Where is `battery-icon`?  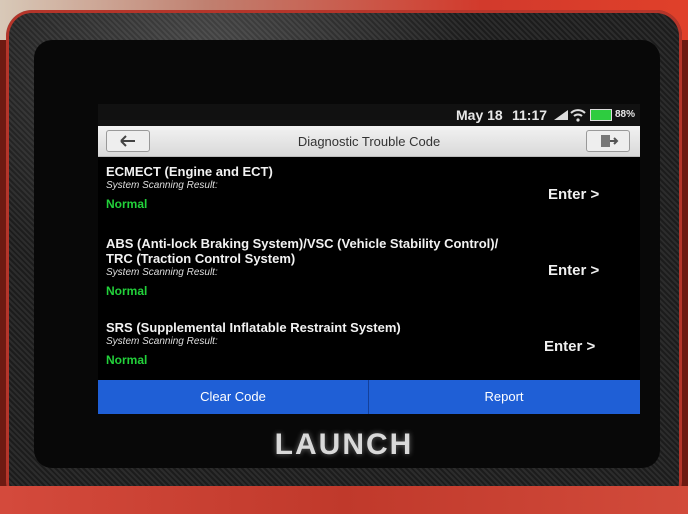 battery-icon is located at coordinates (601, 115).